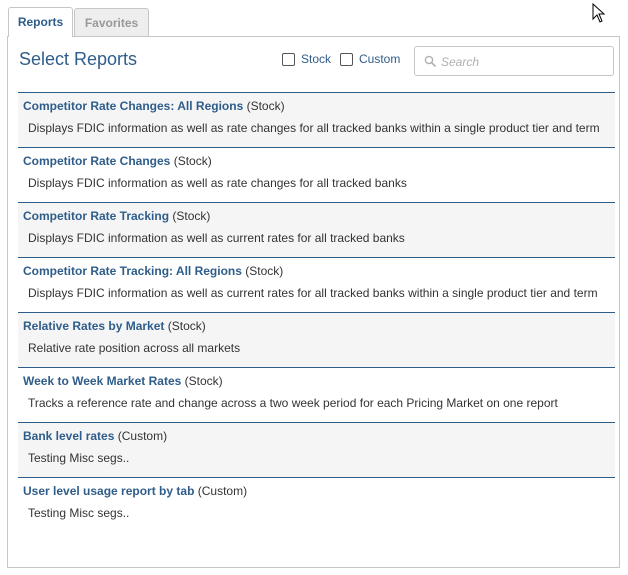 The image size is (628, 575). Describe the element at coordinates (93, 326) in the screenshot. I see `report-name-link: Relative Rates by Market` at that location.